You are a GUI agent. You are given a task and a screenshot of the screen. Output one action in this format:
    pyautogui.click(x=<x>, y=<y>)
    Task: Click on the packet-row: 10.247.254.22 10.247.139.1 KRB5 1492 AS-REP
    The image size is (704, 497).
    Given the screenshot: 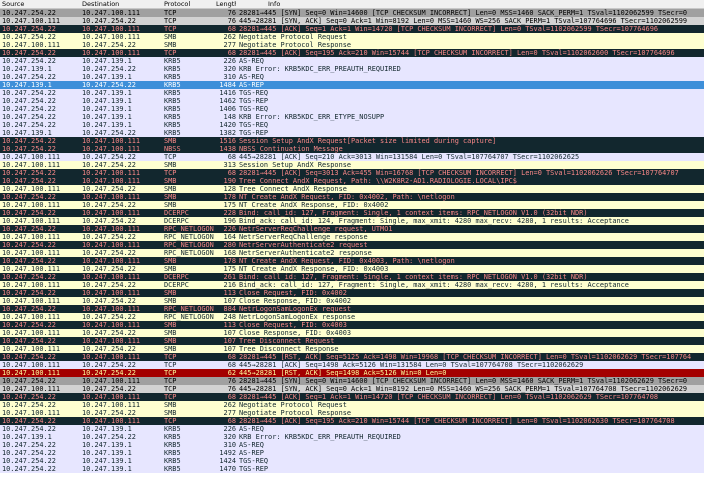 What is the action you would take?
    pyautogui.click(x=352, y=453)
    